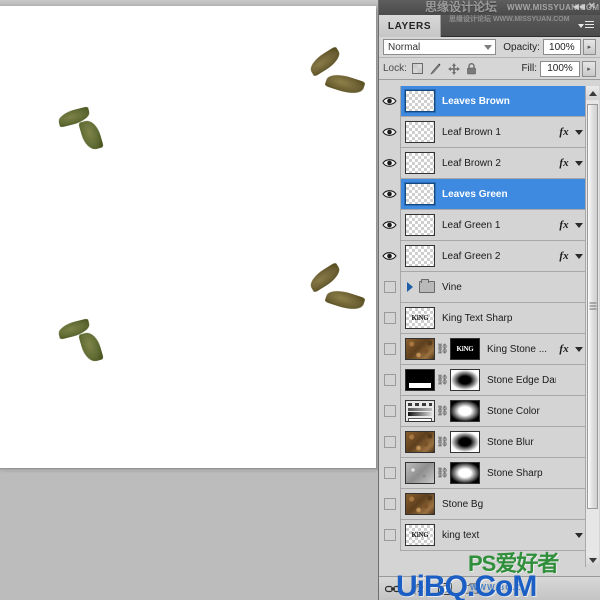 The image size is (600, 600). I want to click on layer-row: KiNG King Text Sharp, so click(482, 318).